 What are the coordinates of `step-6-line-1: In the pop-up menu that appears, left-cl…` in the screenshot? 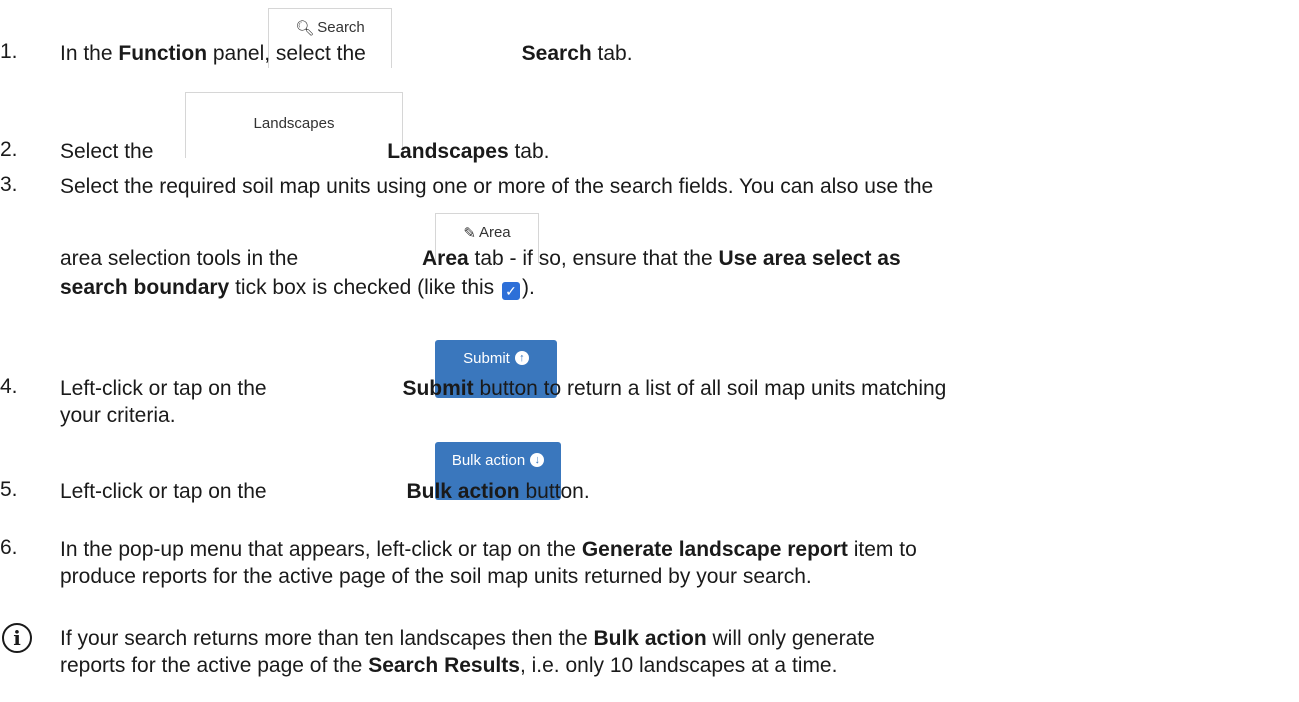 It's located at (488, 549).